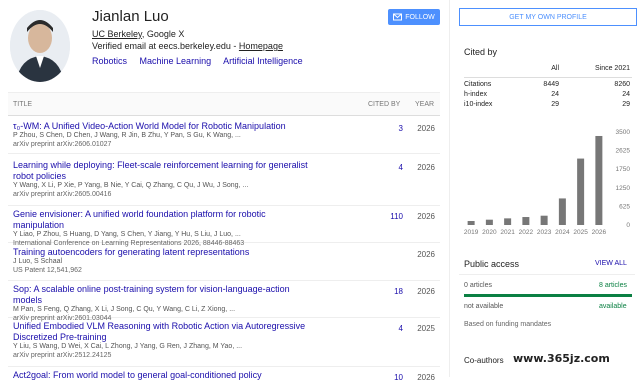 This screenshot has height=382, width=640. Describe the element at coordinates (611, 263) in the screenshot. I see `view-all-link: VIEW ALL` at that location.